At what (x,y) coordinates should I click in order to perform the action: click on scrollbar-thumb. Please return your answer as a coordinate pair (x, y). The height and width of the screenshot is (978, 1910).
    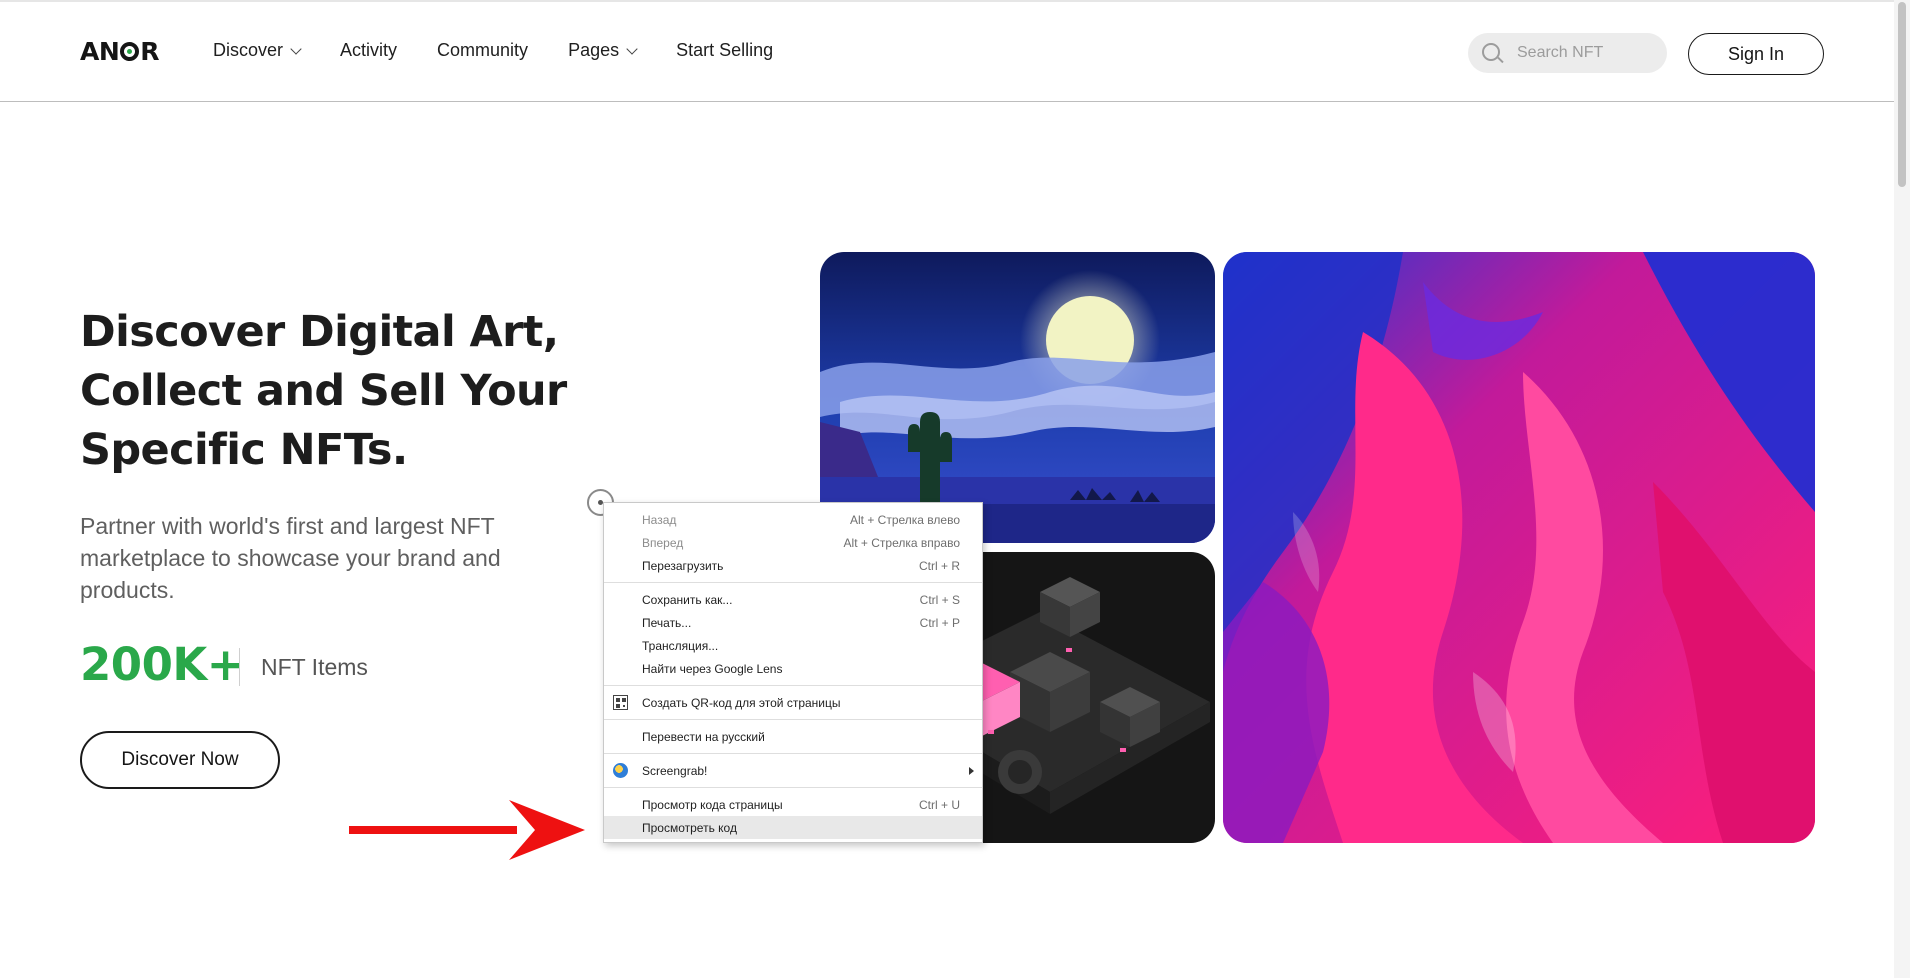
    Looking at the image, I should click on (1902, 94).